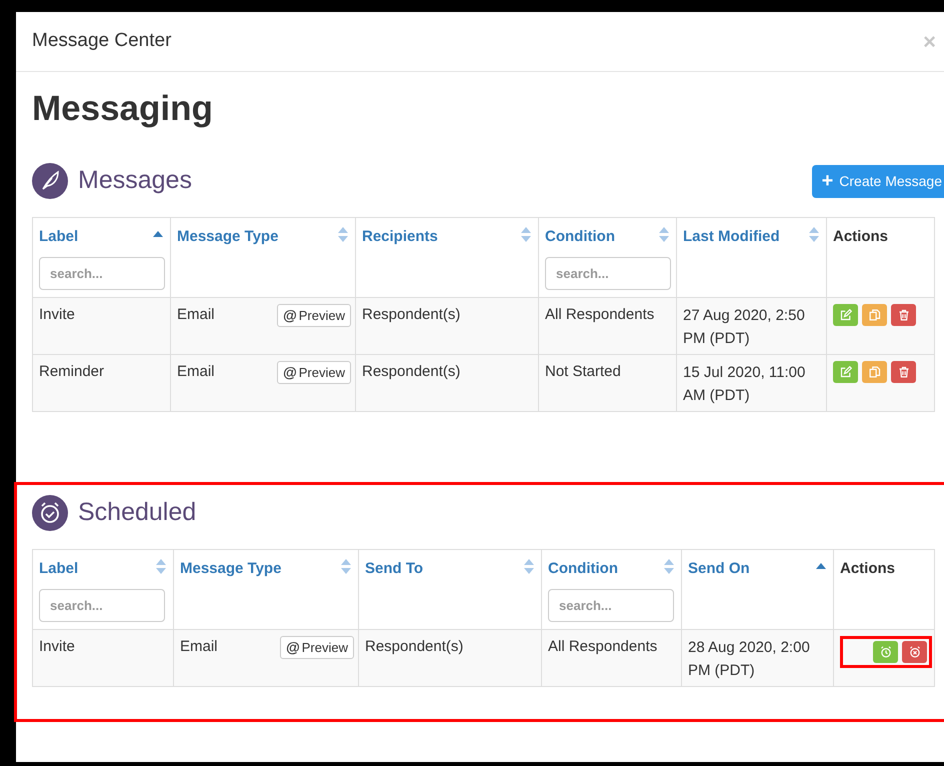 The height and width of the screenshot is (766, 944). Describe the element at coordinates (758, 658) in the screenshot. I see `table-cell: 28 Aug 2020, 2:00 PM (PDT)` at that location.